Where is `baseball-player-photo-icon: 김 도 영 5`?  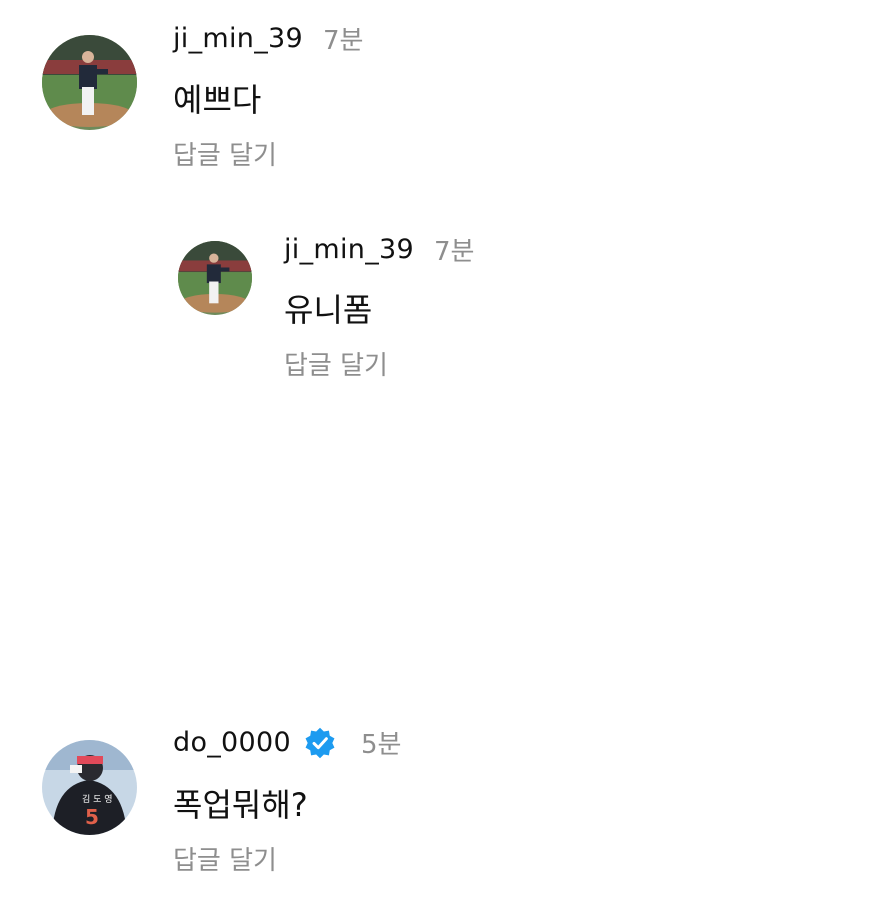 baseball-player-photo-icon: 김 도 영 5 is located at coordinates (89, 787).